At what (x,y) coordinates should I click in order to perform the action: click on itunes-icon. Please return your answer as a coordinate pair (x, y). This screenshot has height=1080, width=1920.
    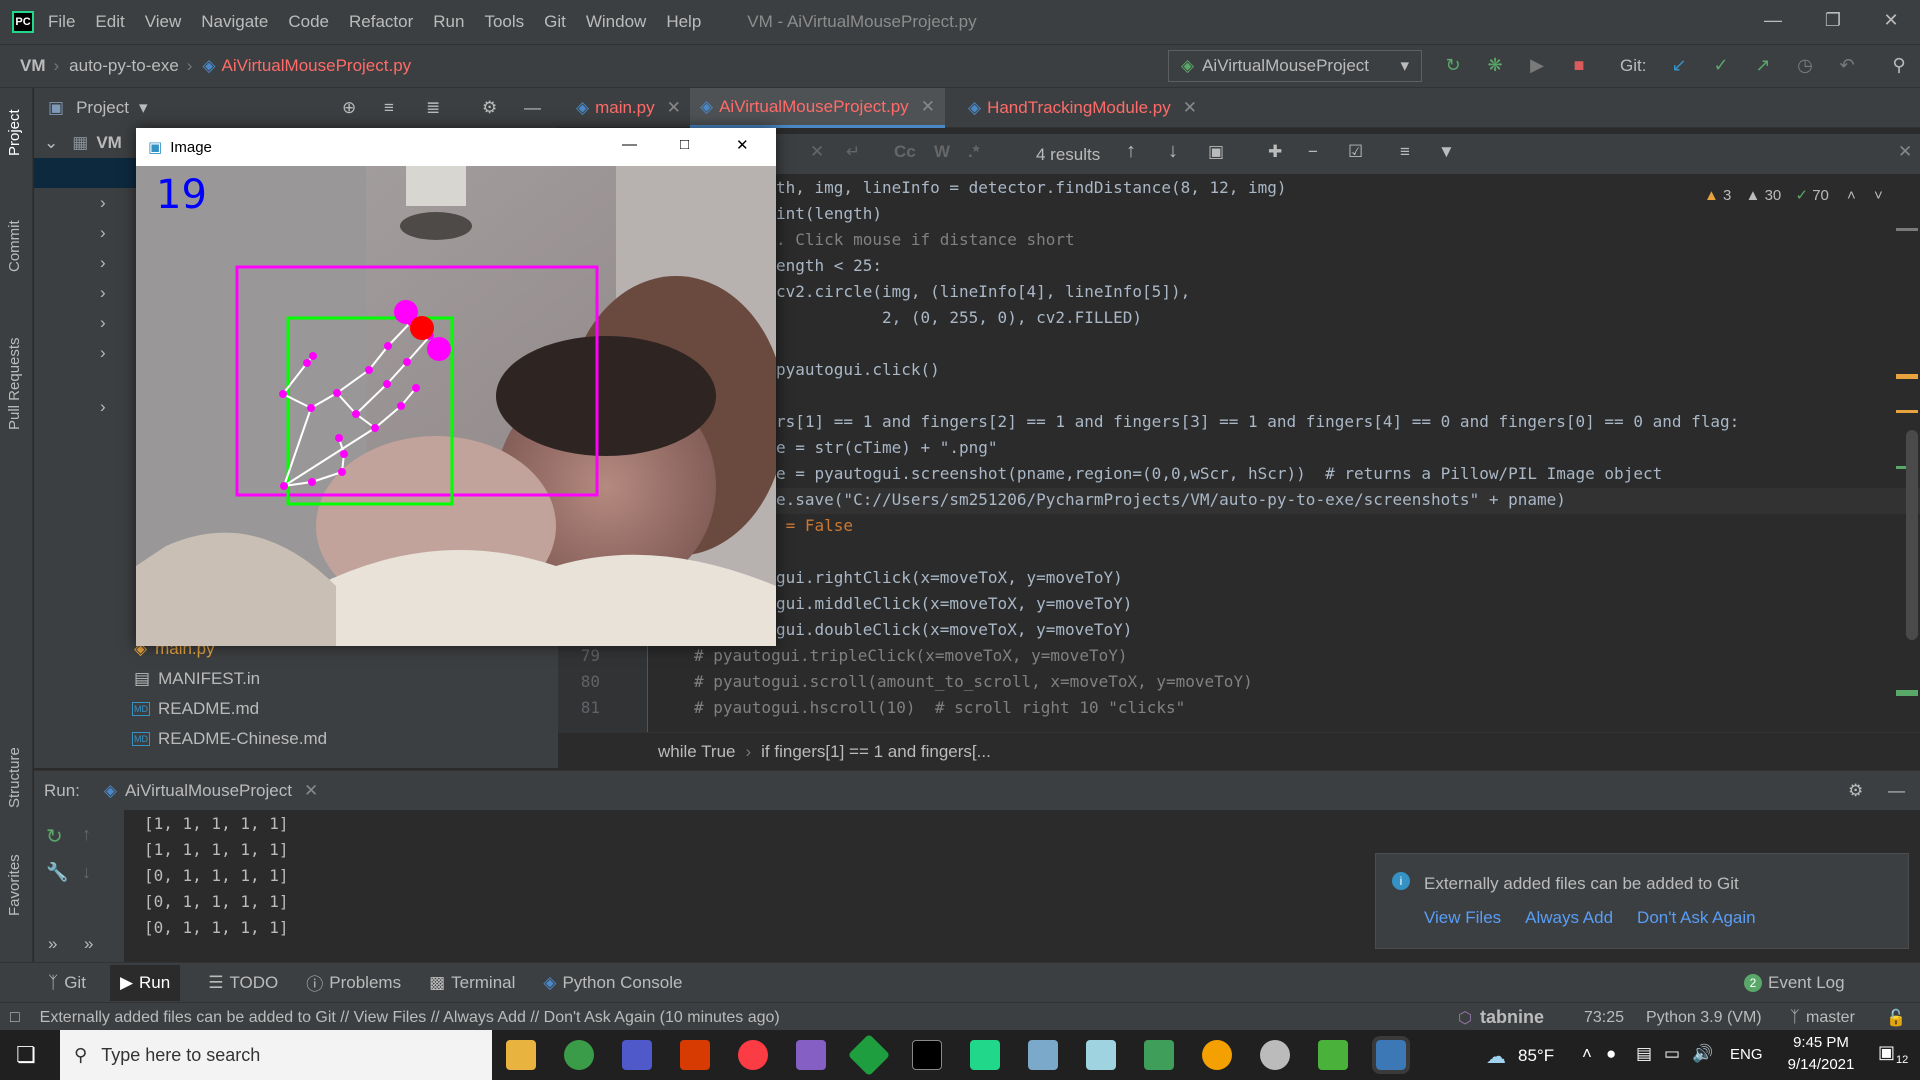
    Looking at the image, I should click on (753, 1055).